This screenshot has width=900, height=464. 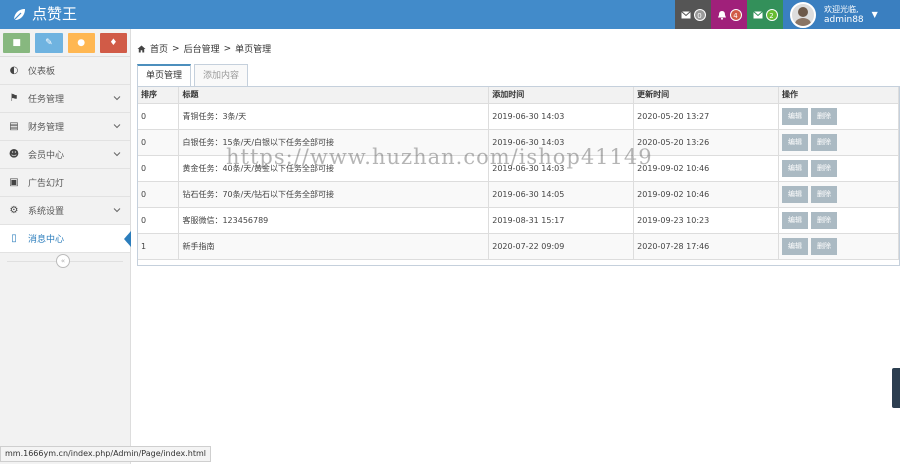 What do you see at coordinates (65, 71) in the screenshot?
I see `sidebar-item-dashboard: ◐ 仪表板` at bounding box center [65, 71].